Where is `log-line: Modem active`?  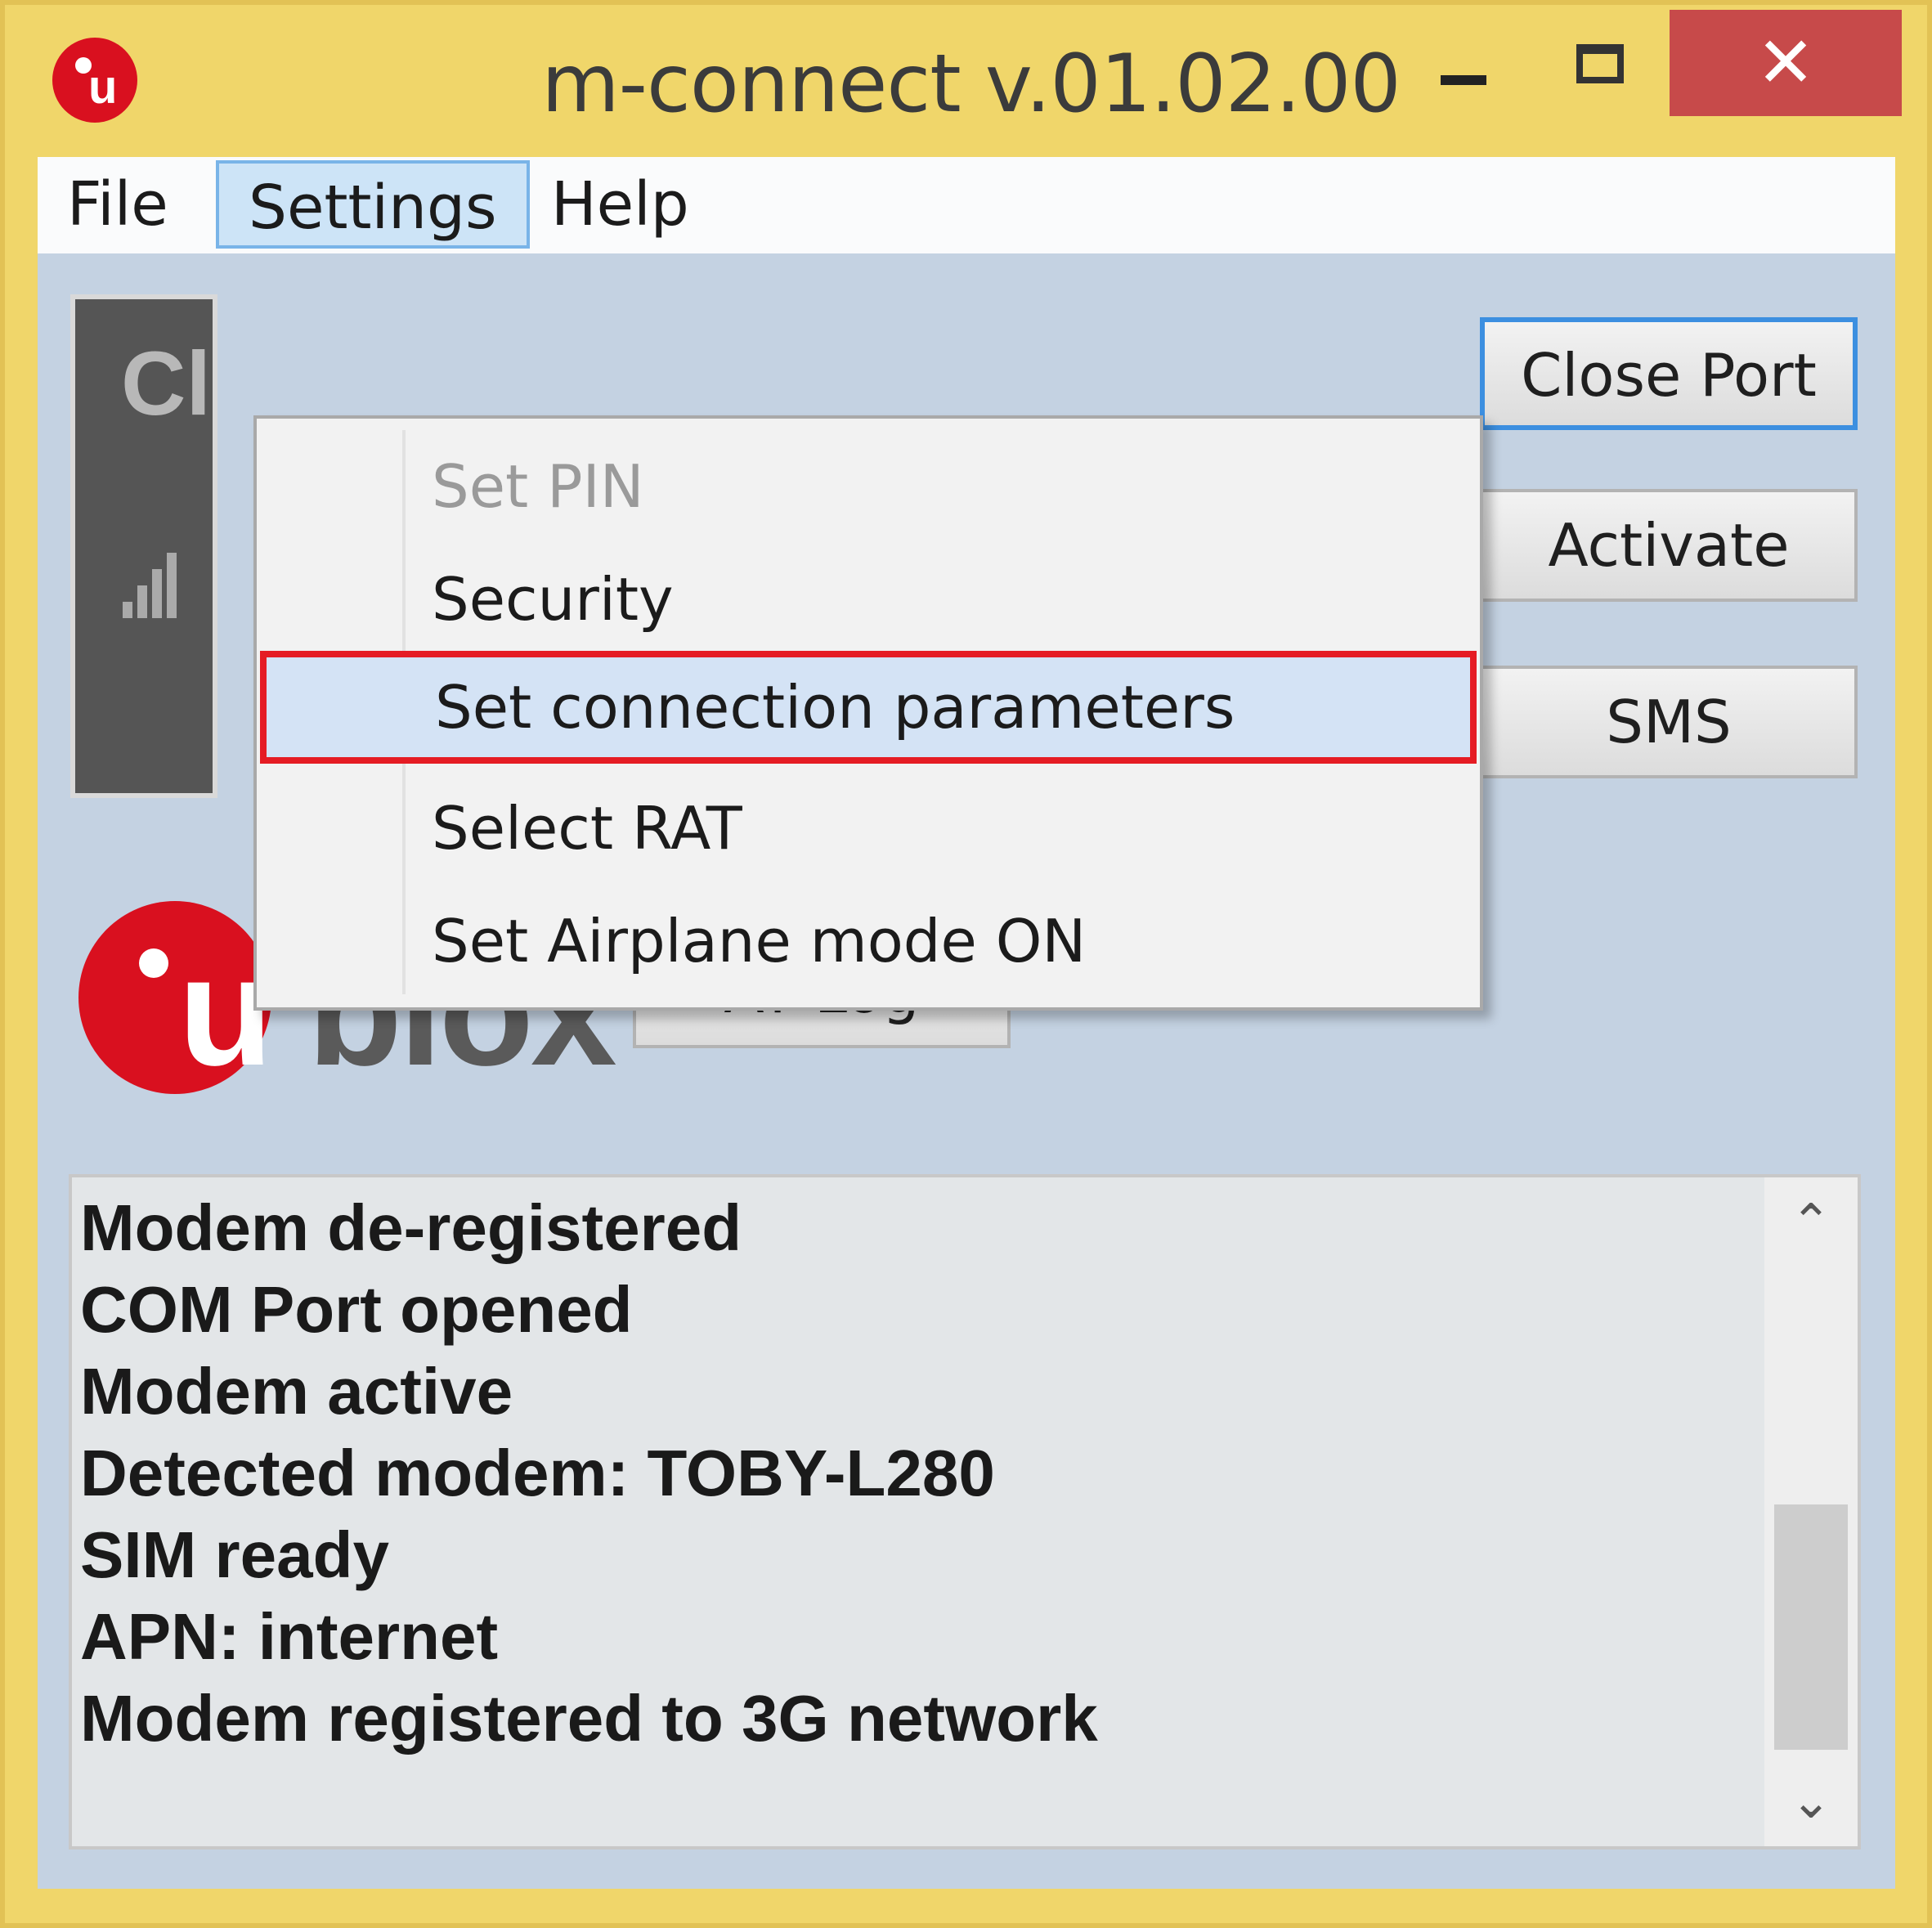
log-line: Modem active is located at coordinates (296, 1392).